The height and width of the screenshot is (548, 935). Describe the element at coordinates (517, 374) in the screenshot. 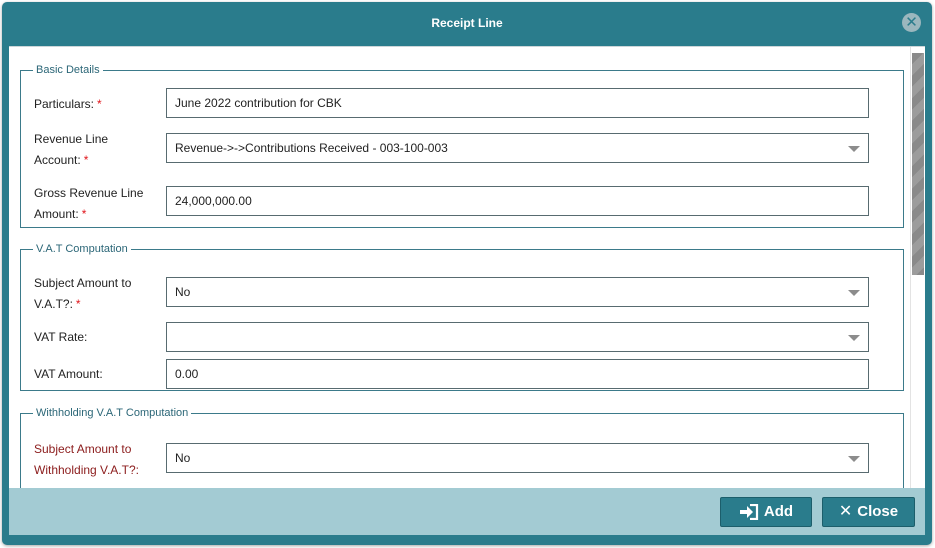

I see `vat-amount-input: 0.00` at that location.